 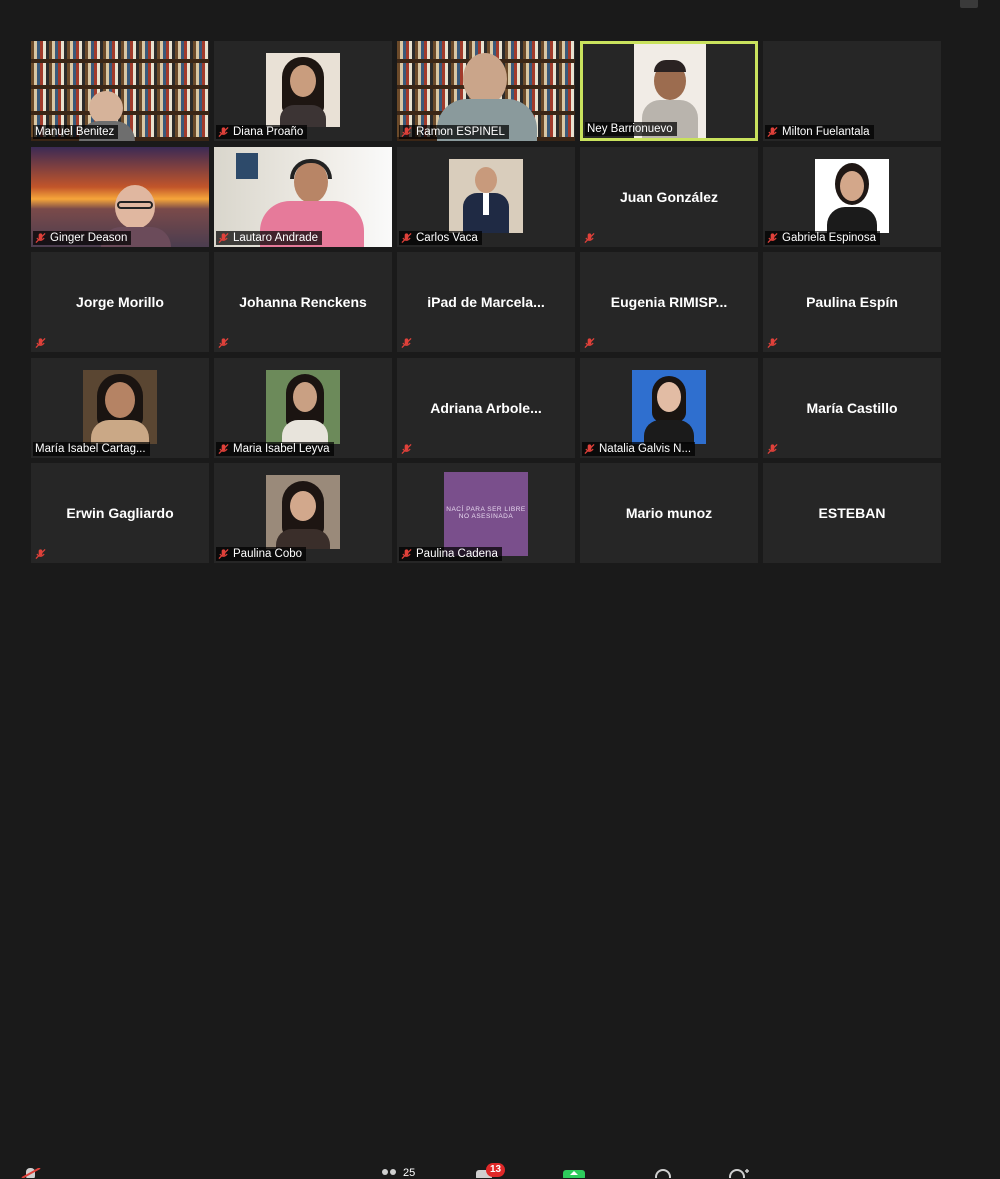 What do you see at coordinates (120, 302) in the screenshot?
I see `participant-tile: Jorge Morillo` at bounding box center [120, 302].